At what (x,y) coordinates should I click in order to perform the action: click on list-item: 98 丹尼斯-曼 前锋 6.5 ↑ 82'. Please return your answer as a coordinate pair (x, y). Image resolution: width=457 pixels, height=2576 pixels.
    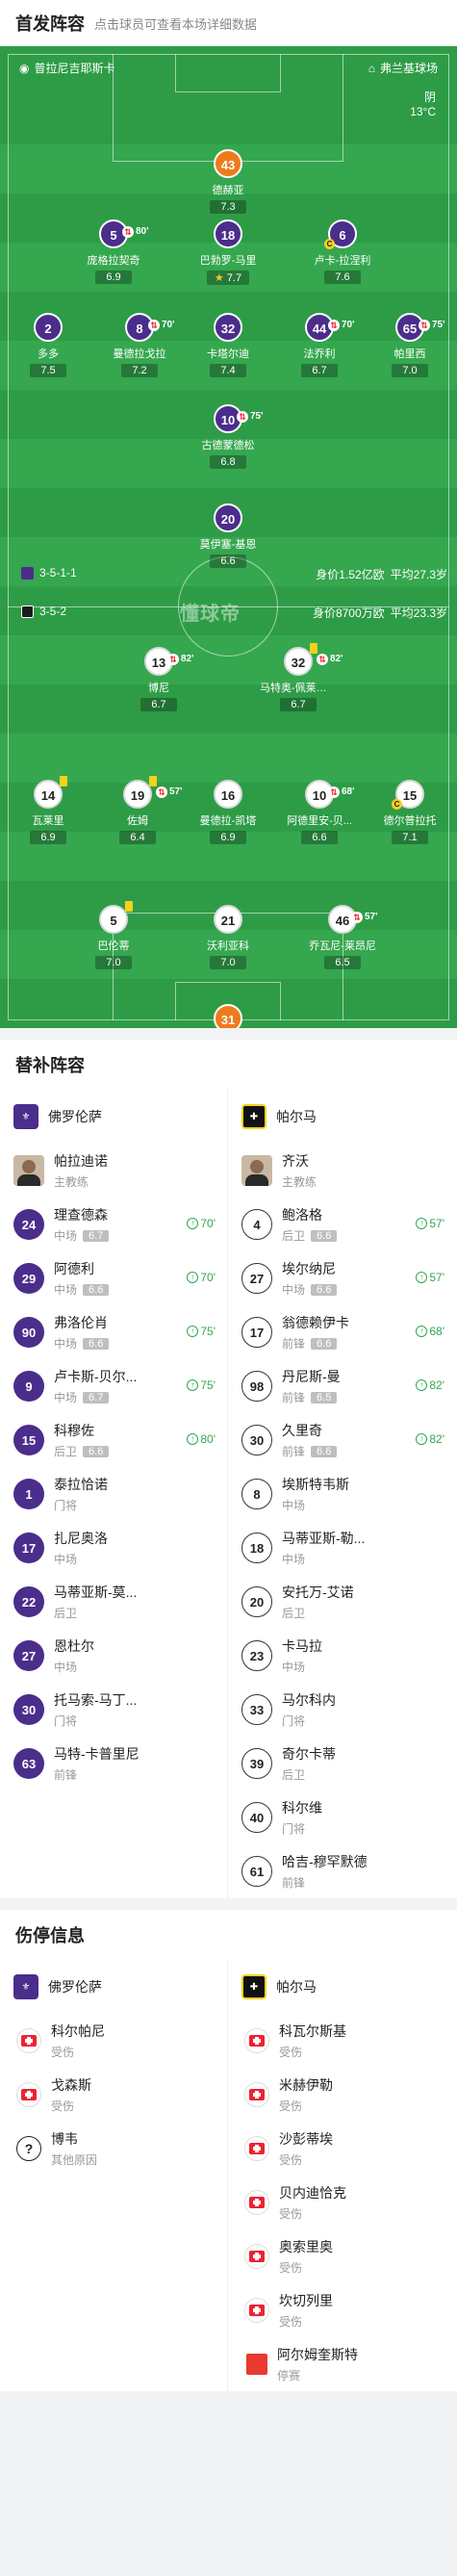
    Looking at the image, I should click on (342, 1386).